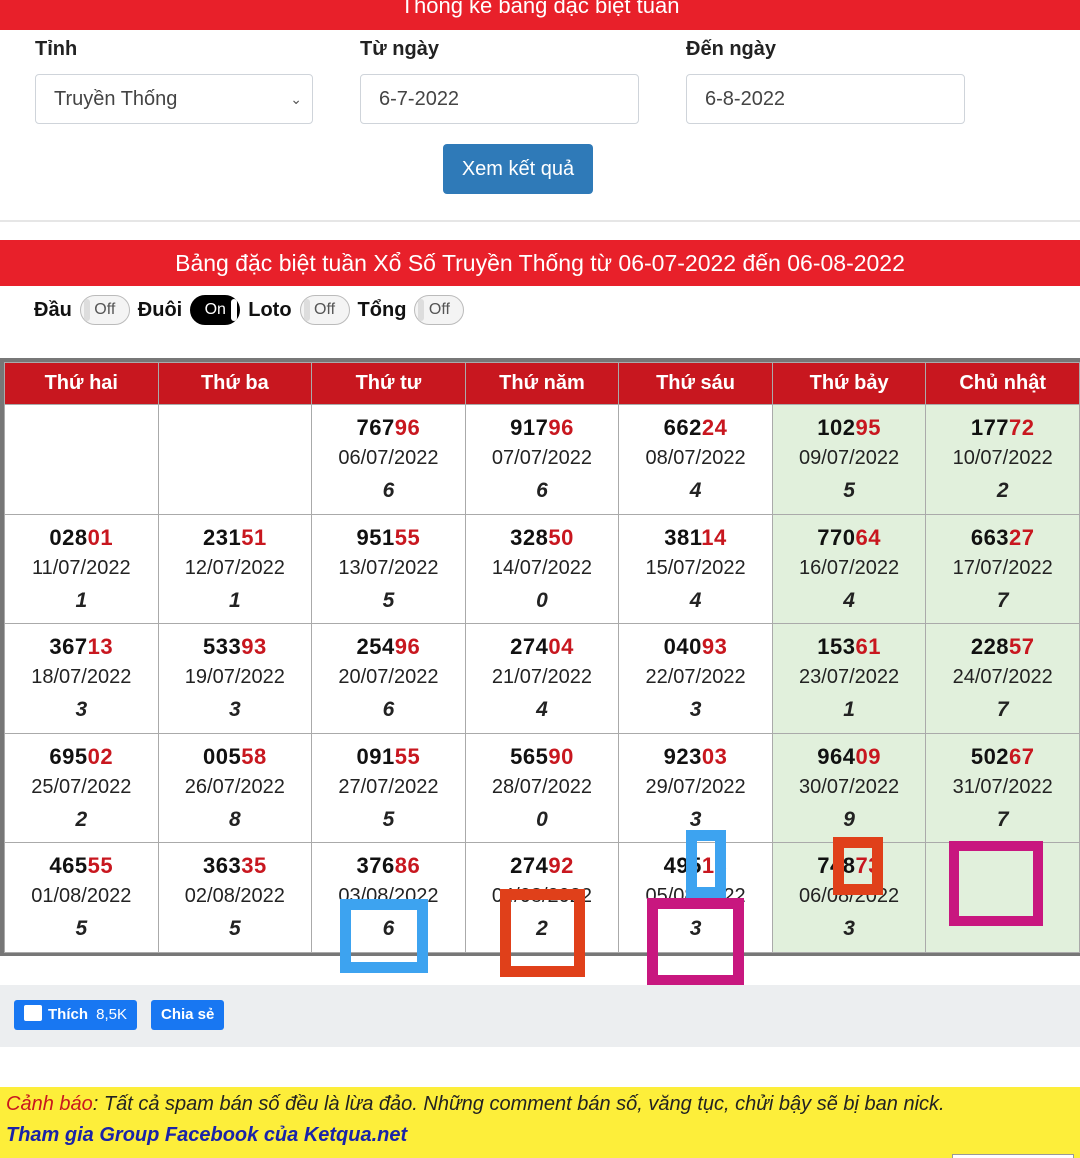 This screenshot has width=1080, height=1158. I want to click on digit-sum: 4, so click(849, 600).